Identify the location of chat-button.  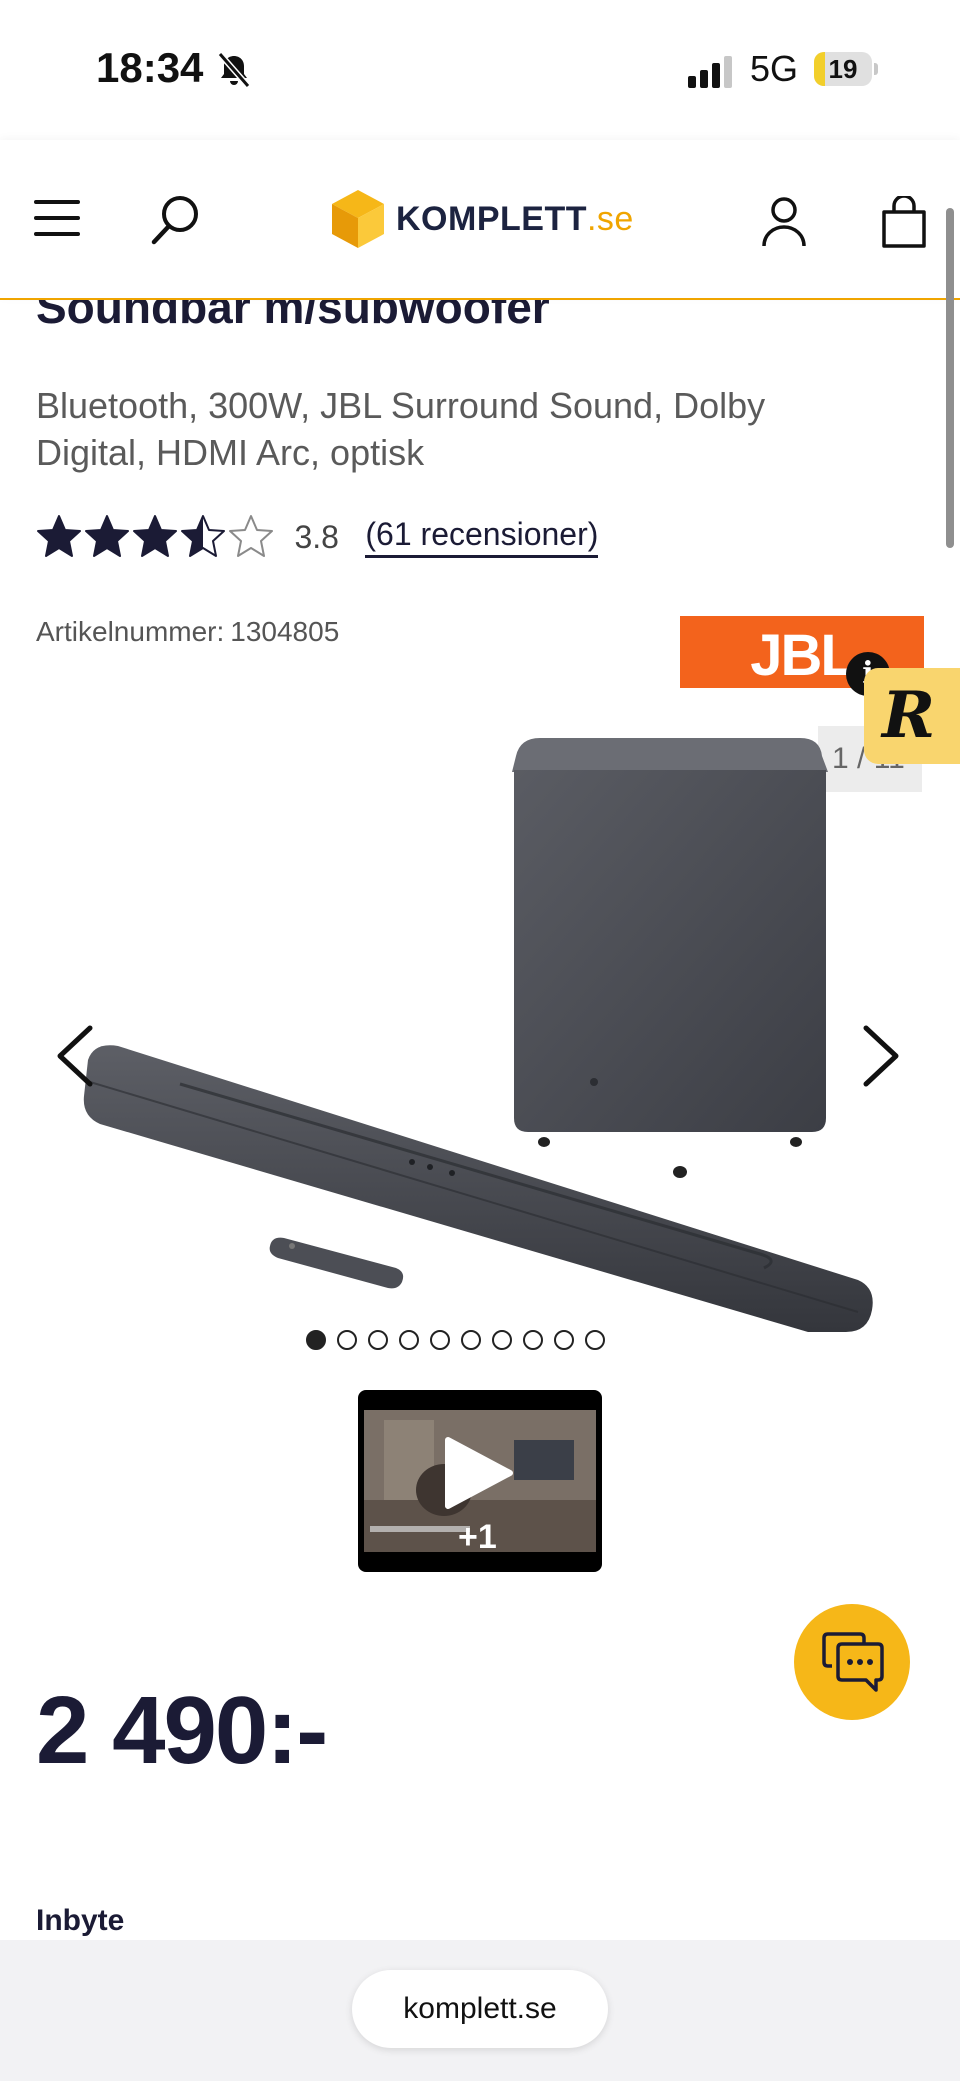
(852, 1662).